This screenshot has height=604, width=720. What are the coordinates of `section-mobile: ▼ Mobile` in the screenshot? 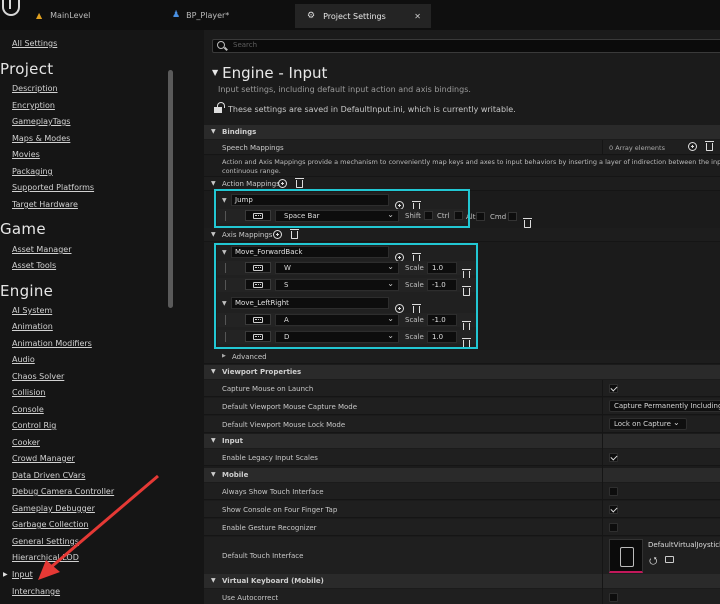 It's located at (462, 475).